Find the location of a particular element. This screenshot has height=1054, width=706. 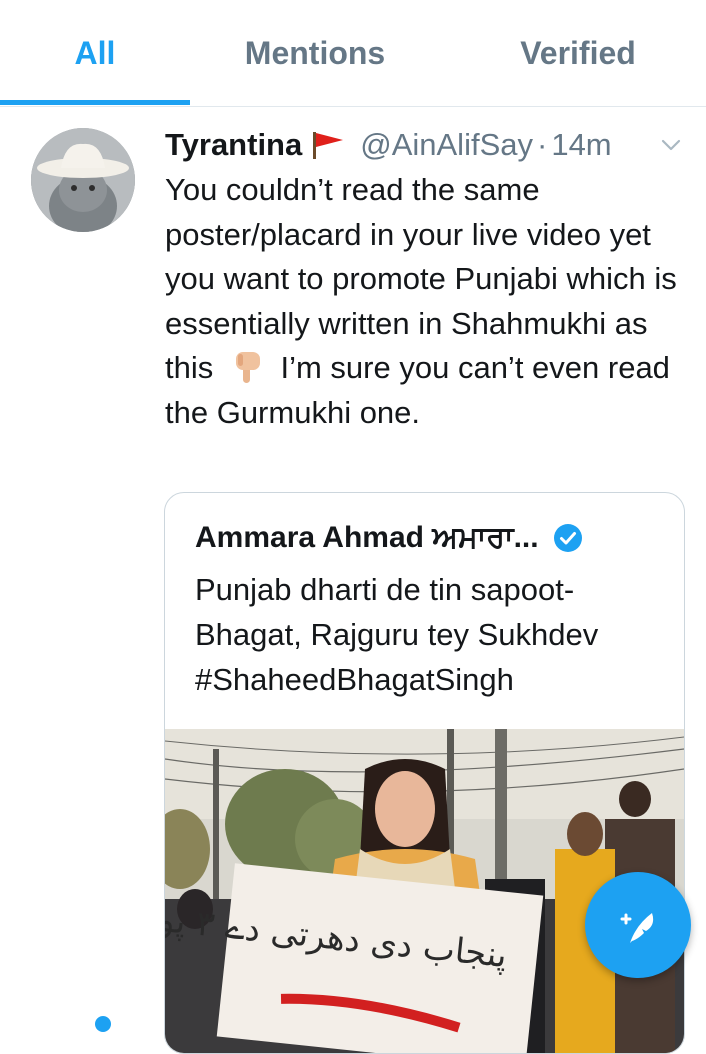

chevron-down-icon is located at coordinates (671, 145).